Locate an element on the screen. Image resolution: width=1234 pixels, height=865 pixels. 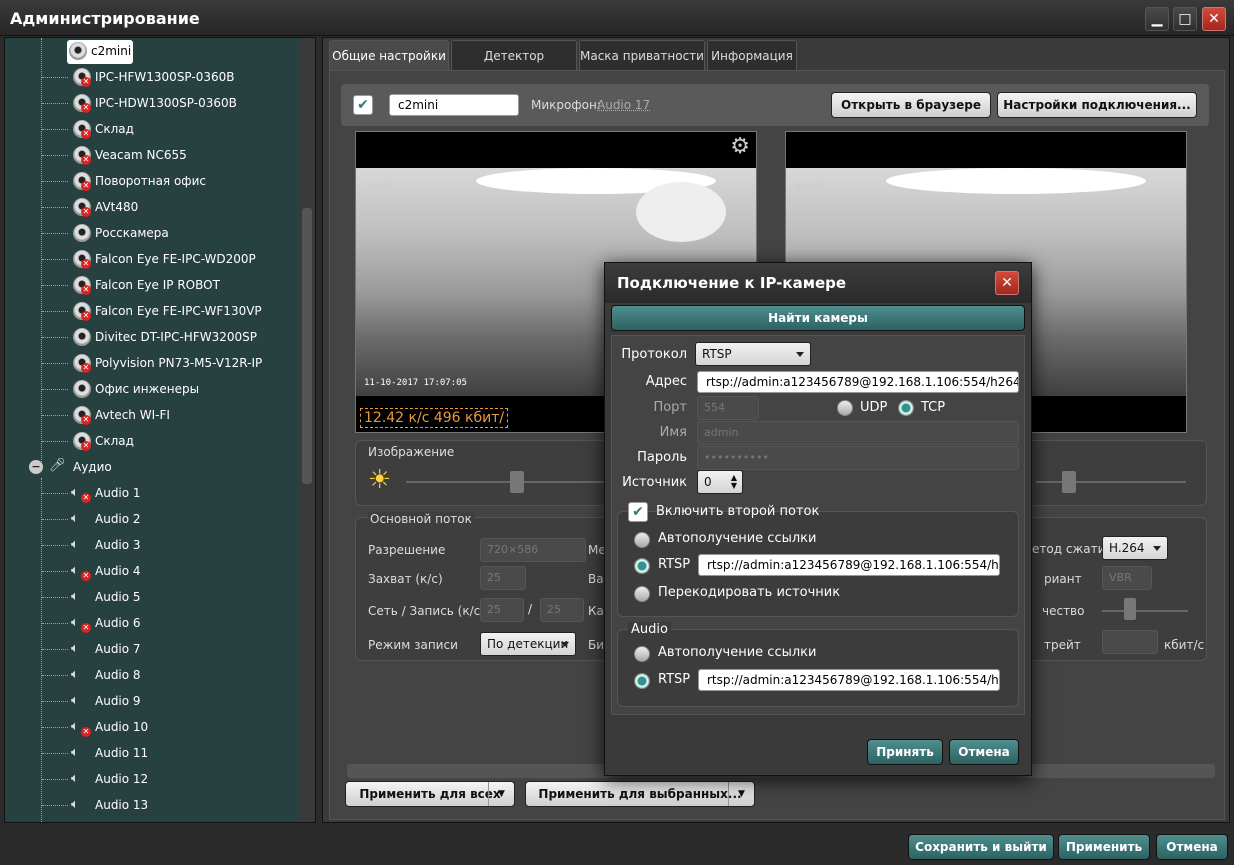
udp-radio is located at coordinates (845, 408).